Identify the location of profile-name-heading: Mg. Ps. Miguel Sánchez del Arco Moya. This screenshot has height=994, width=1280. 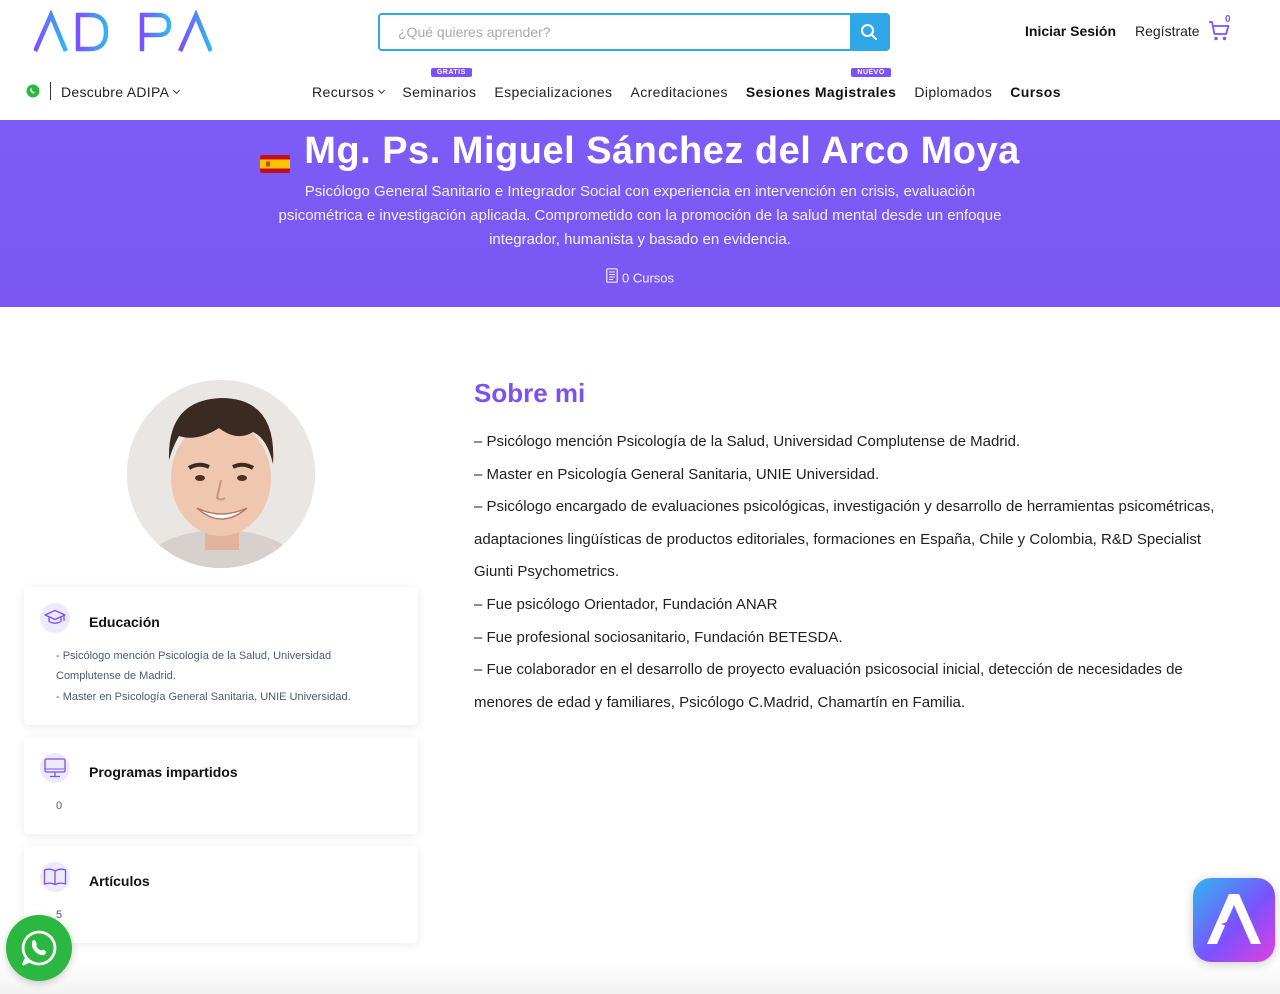
(640, 151).